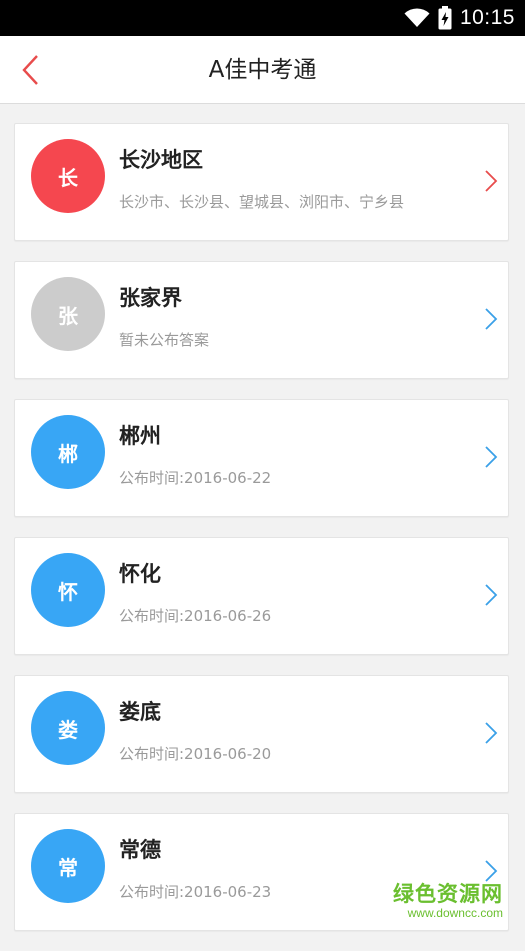 The width and height of the screenshot is (525, 951). Describe the element at coordinates (161, 160) in the screenshot. I see `region-title: 长沙地区` at that location.